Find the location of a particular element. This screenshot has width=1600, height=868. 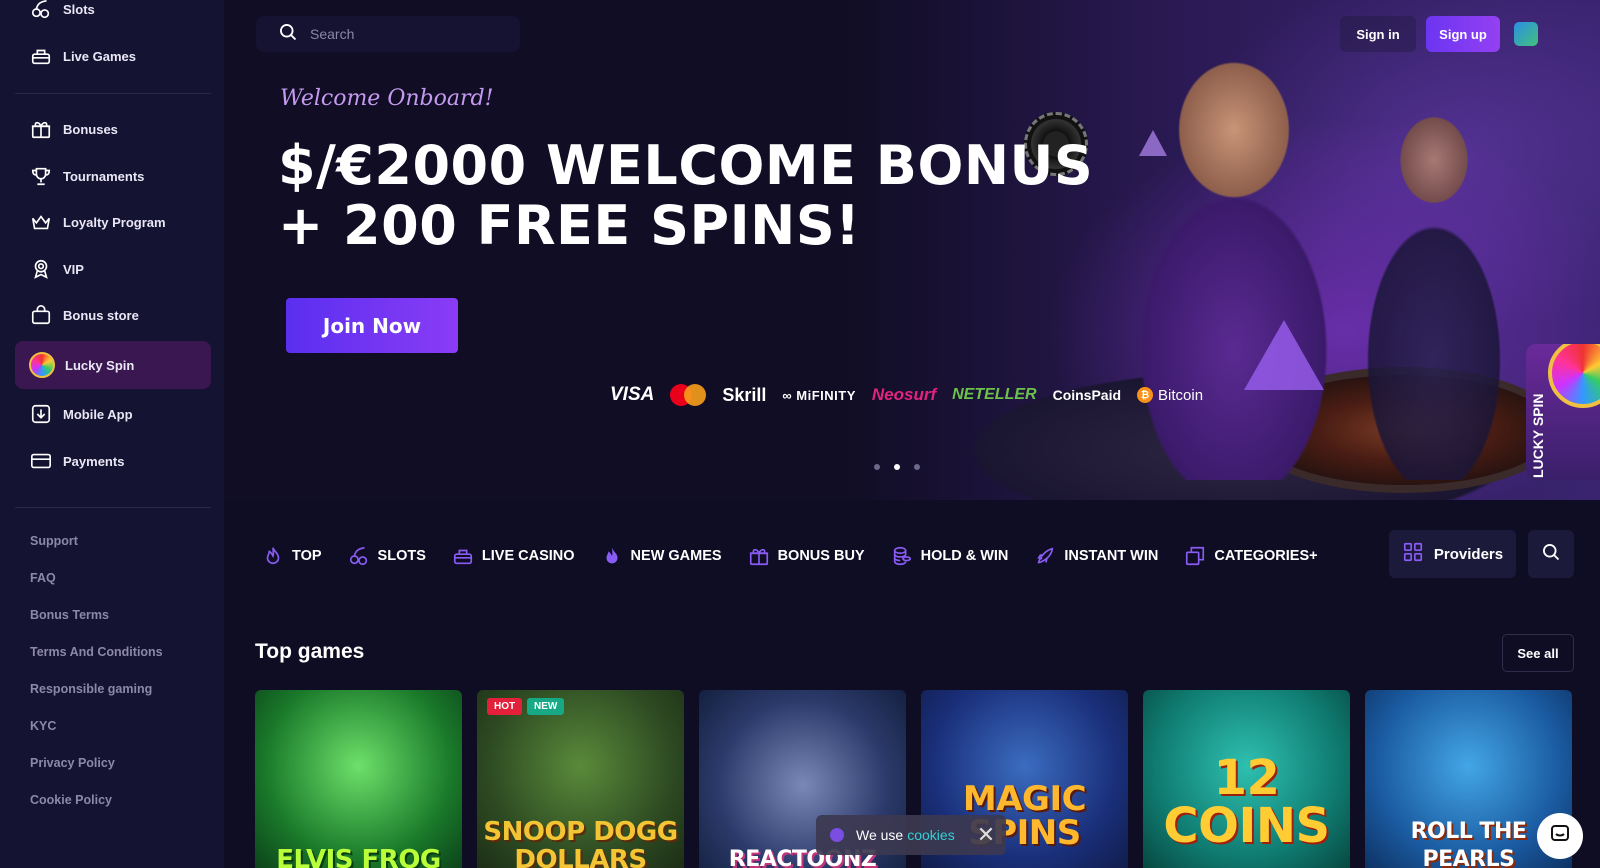

hero-welcome: Welcome Onboard! is located at coordinates (387, 98).